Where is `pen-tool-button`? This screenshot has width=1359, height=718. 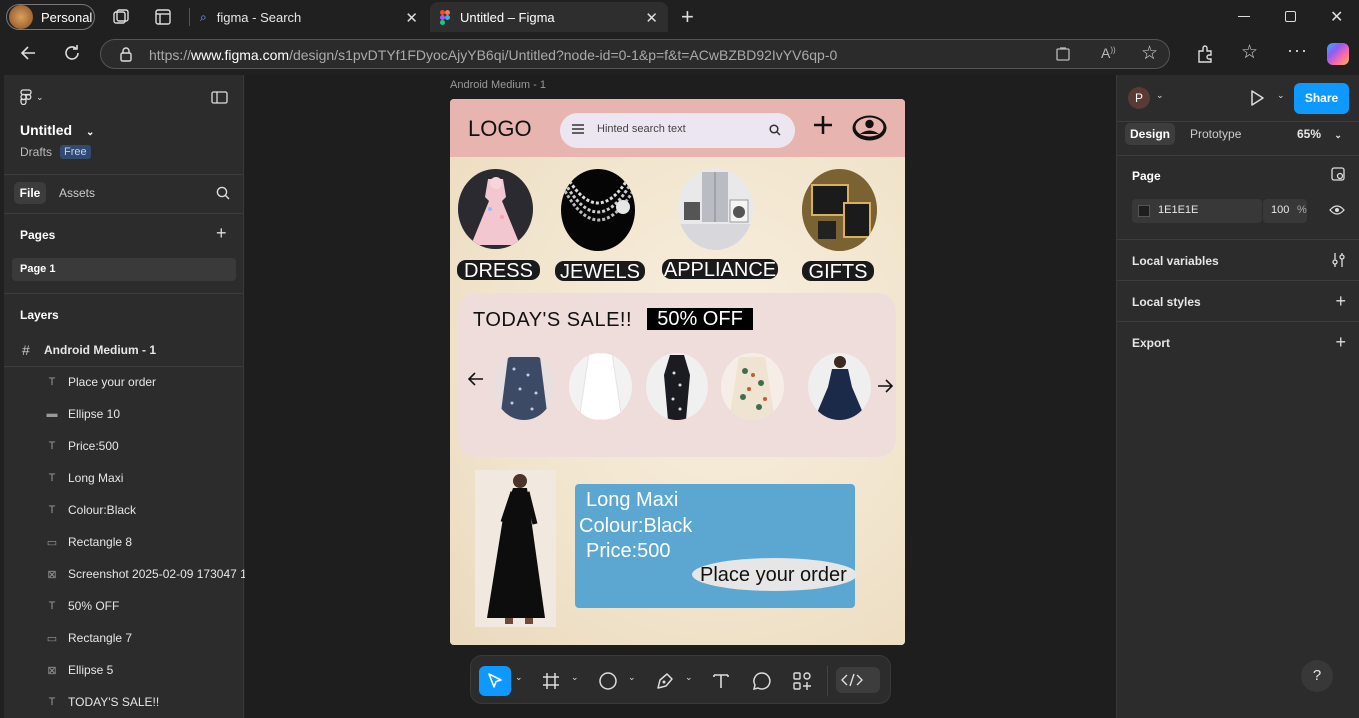
pen-tool-button is located at coordinates (665, 681).